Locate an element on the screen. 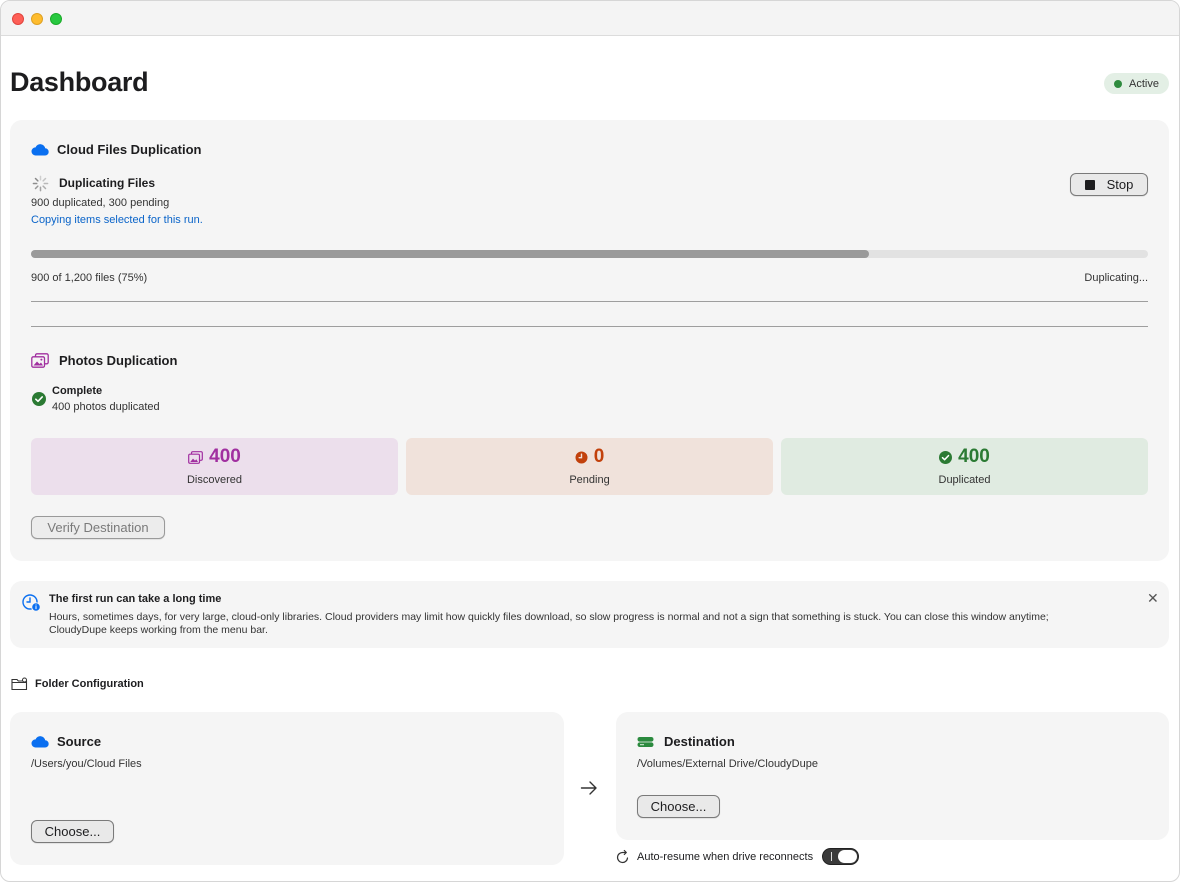  external-drive-icon is located at coordinates (645, 742).